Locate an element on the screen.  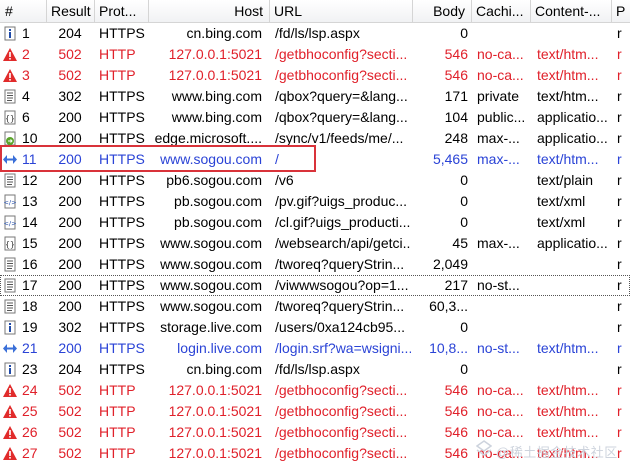
row-result: 204 is located at coordinates (70, 369).